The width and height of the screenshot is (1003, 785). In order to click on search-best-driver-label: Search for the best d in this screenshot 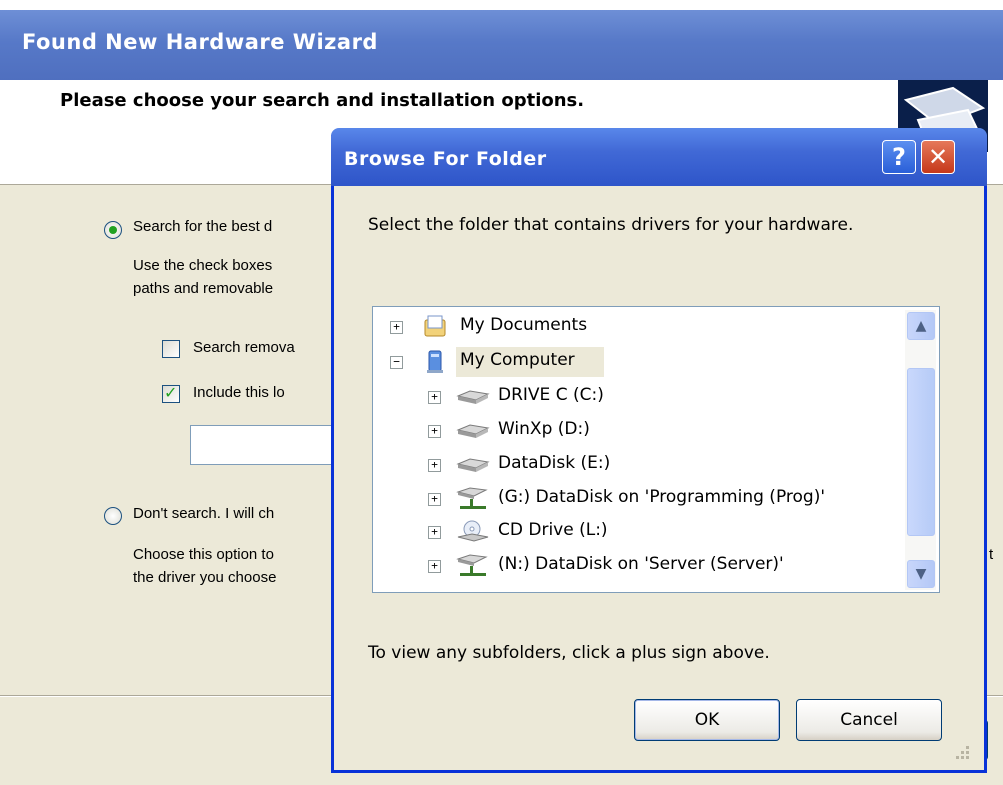, I will do `click(202, 226)`.